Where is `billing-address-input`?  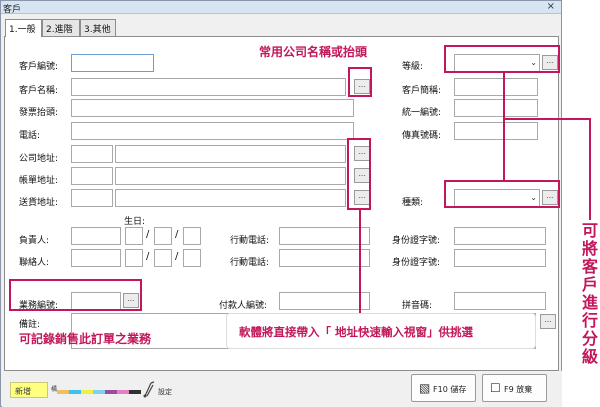 billing-address-input is located at coordinates (230, 176).